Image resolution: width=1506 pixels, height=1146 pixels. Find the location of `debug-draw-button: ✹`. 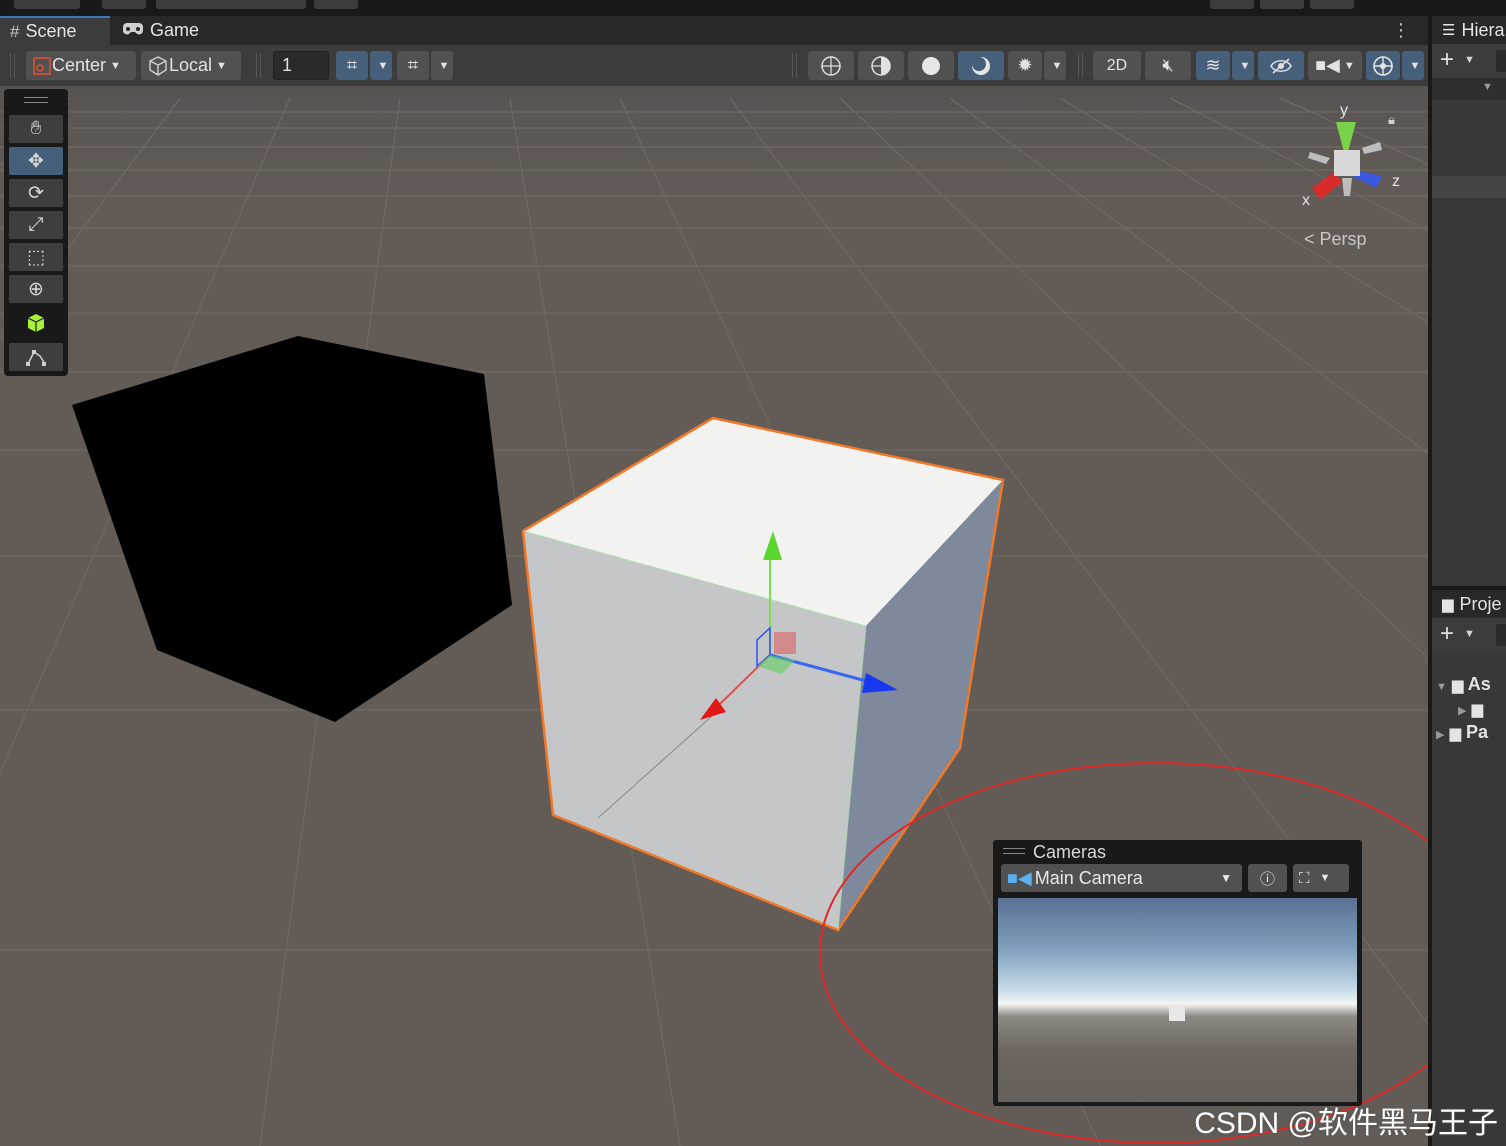

debug-draw-button: ✹ is located at coordinates (1025, 65).